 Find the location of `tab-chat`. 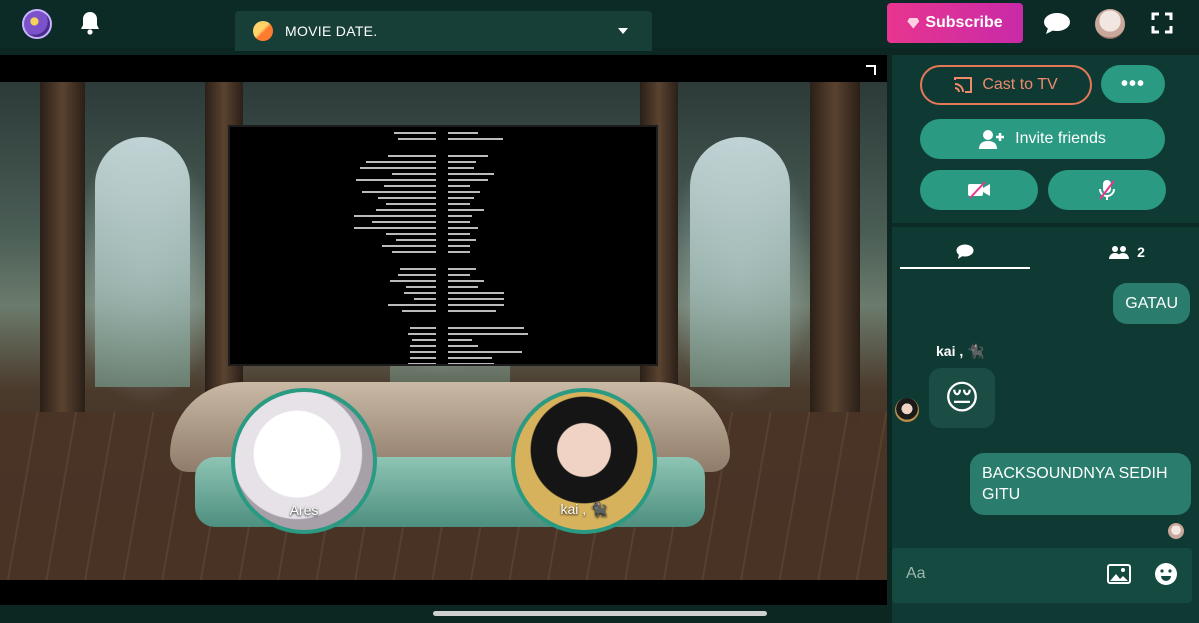

tab-chat is located at coordinates (965, 252).